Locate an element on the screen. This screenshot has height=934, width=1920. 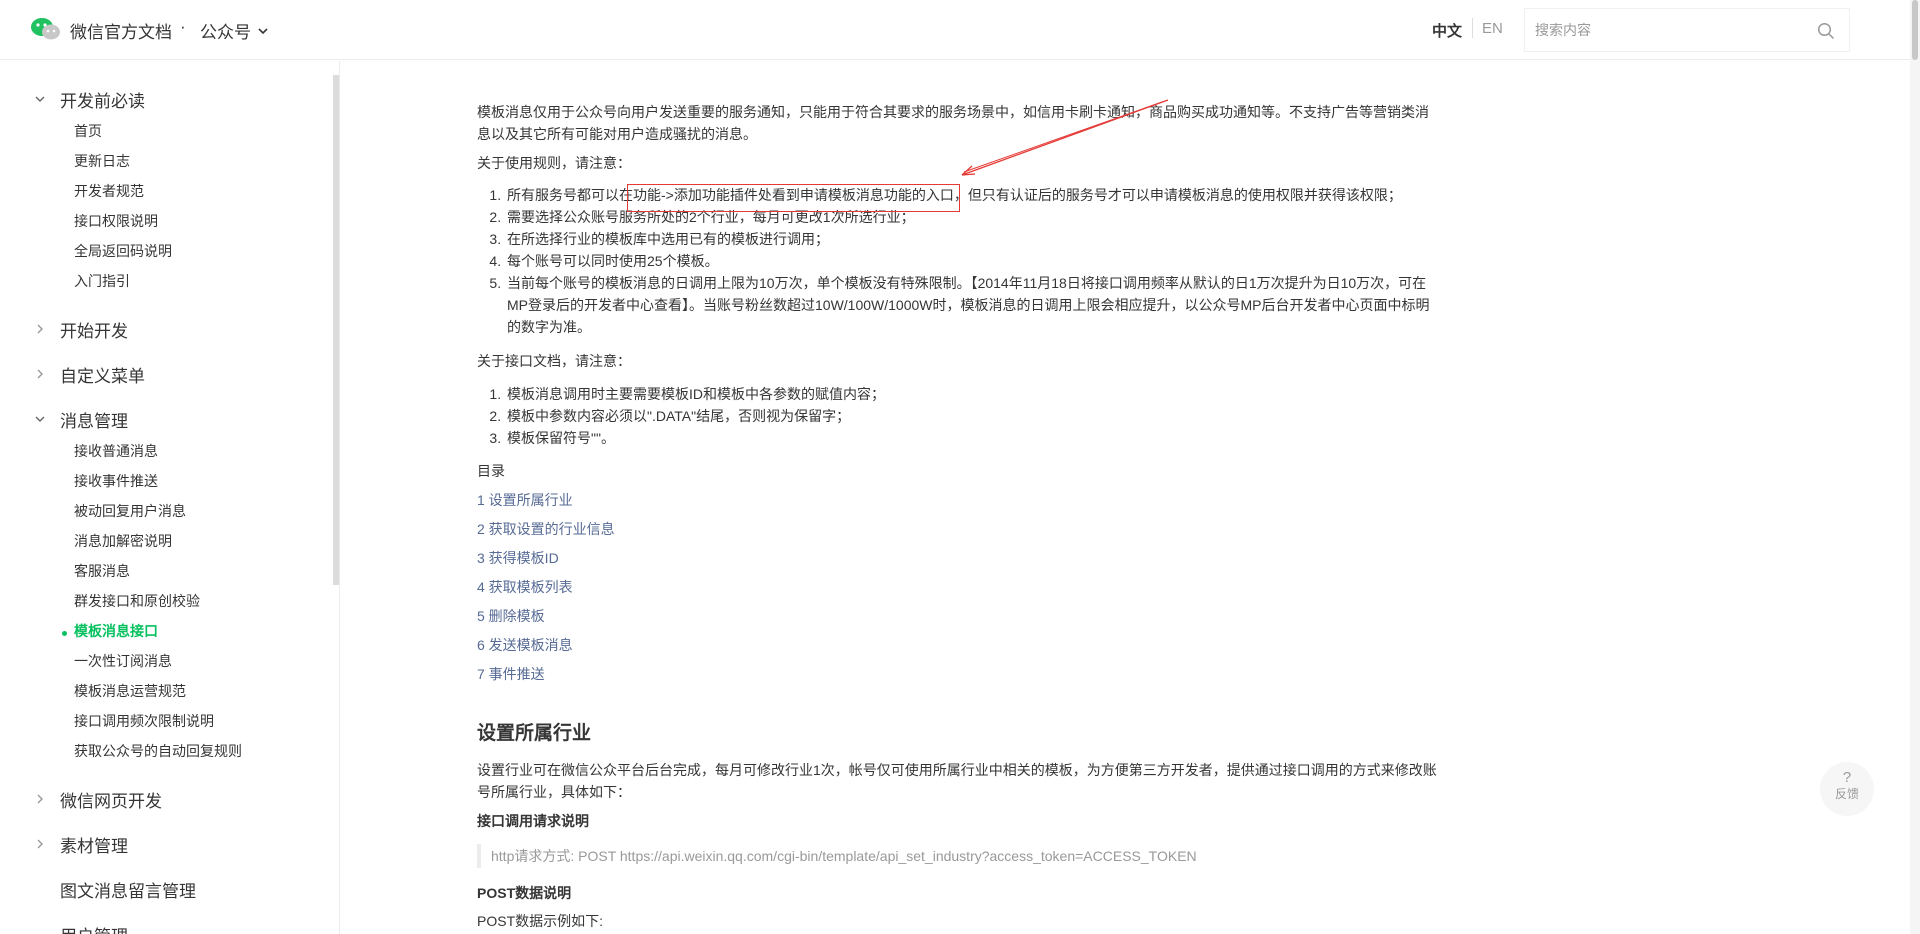
toc-link-event-push: 7 事件推送 is located at coordinates (511, 674).